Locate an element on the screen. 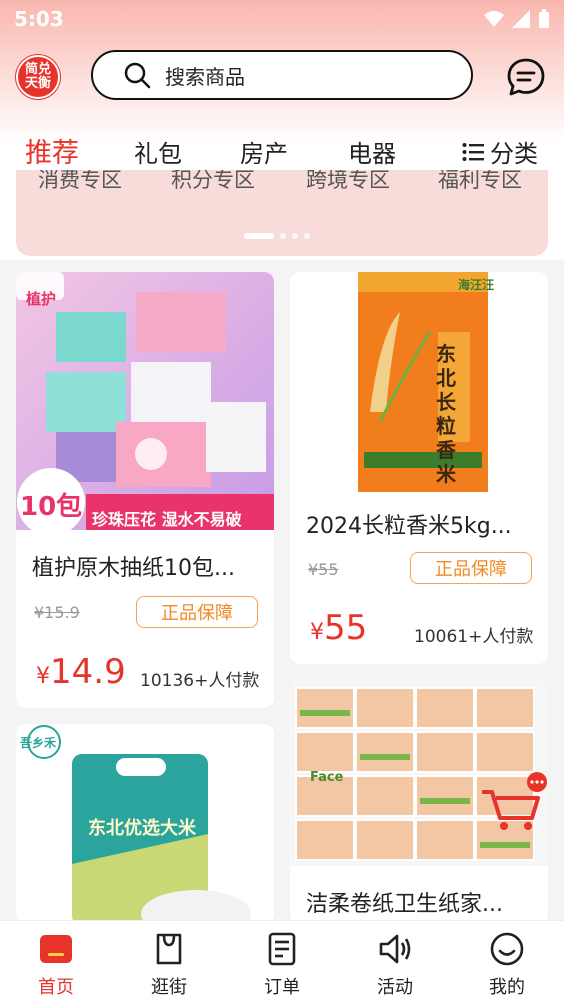 The image size is (564, 1003). speaker-icon is located at coordinates (395, 949).